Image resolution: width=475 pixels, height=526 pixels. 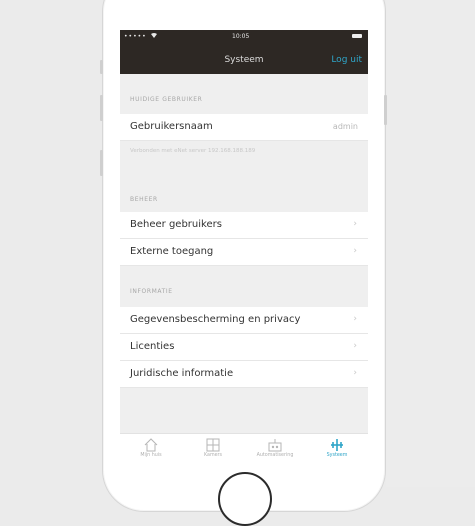 I want to click on tab-label: Automatisering, so click(x=275, y=455).